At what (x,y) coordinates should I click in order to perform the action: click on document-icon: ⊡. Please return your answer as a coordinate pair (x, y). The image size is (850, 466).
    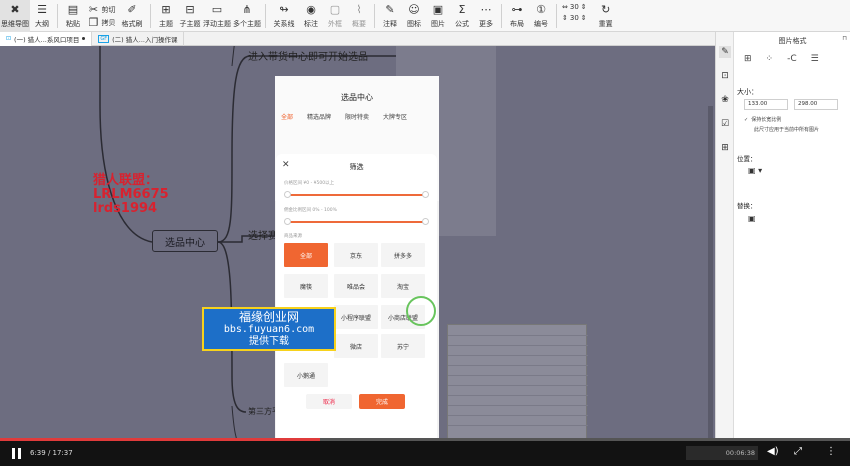
    Looking at the image, I should click on (9, 38).